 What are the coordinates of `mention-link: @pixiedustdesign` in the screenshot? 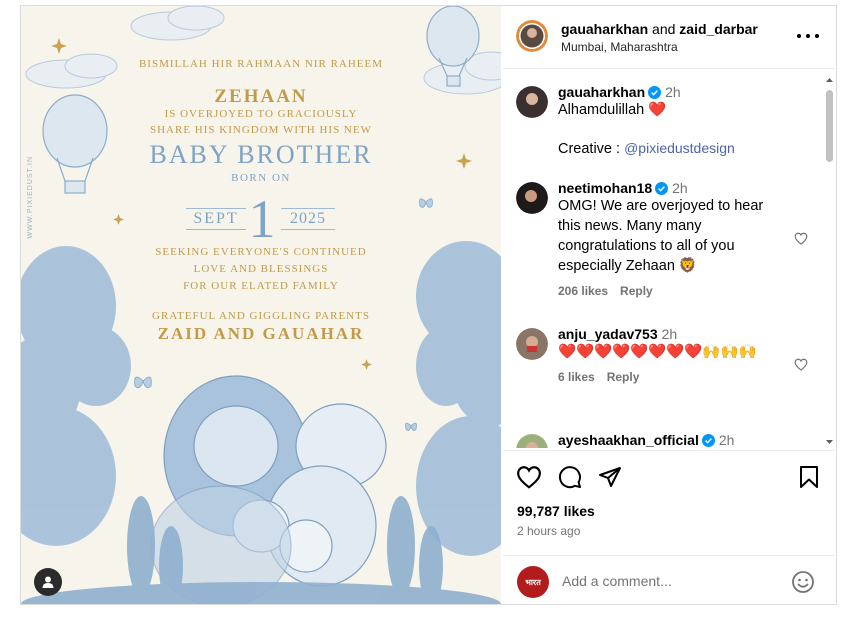 It's located at (679, 148).